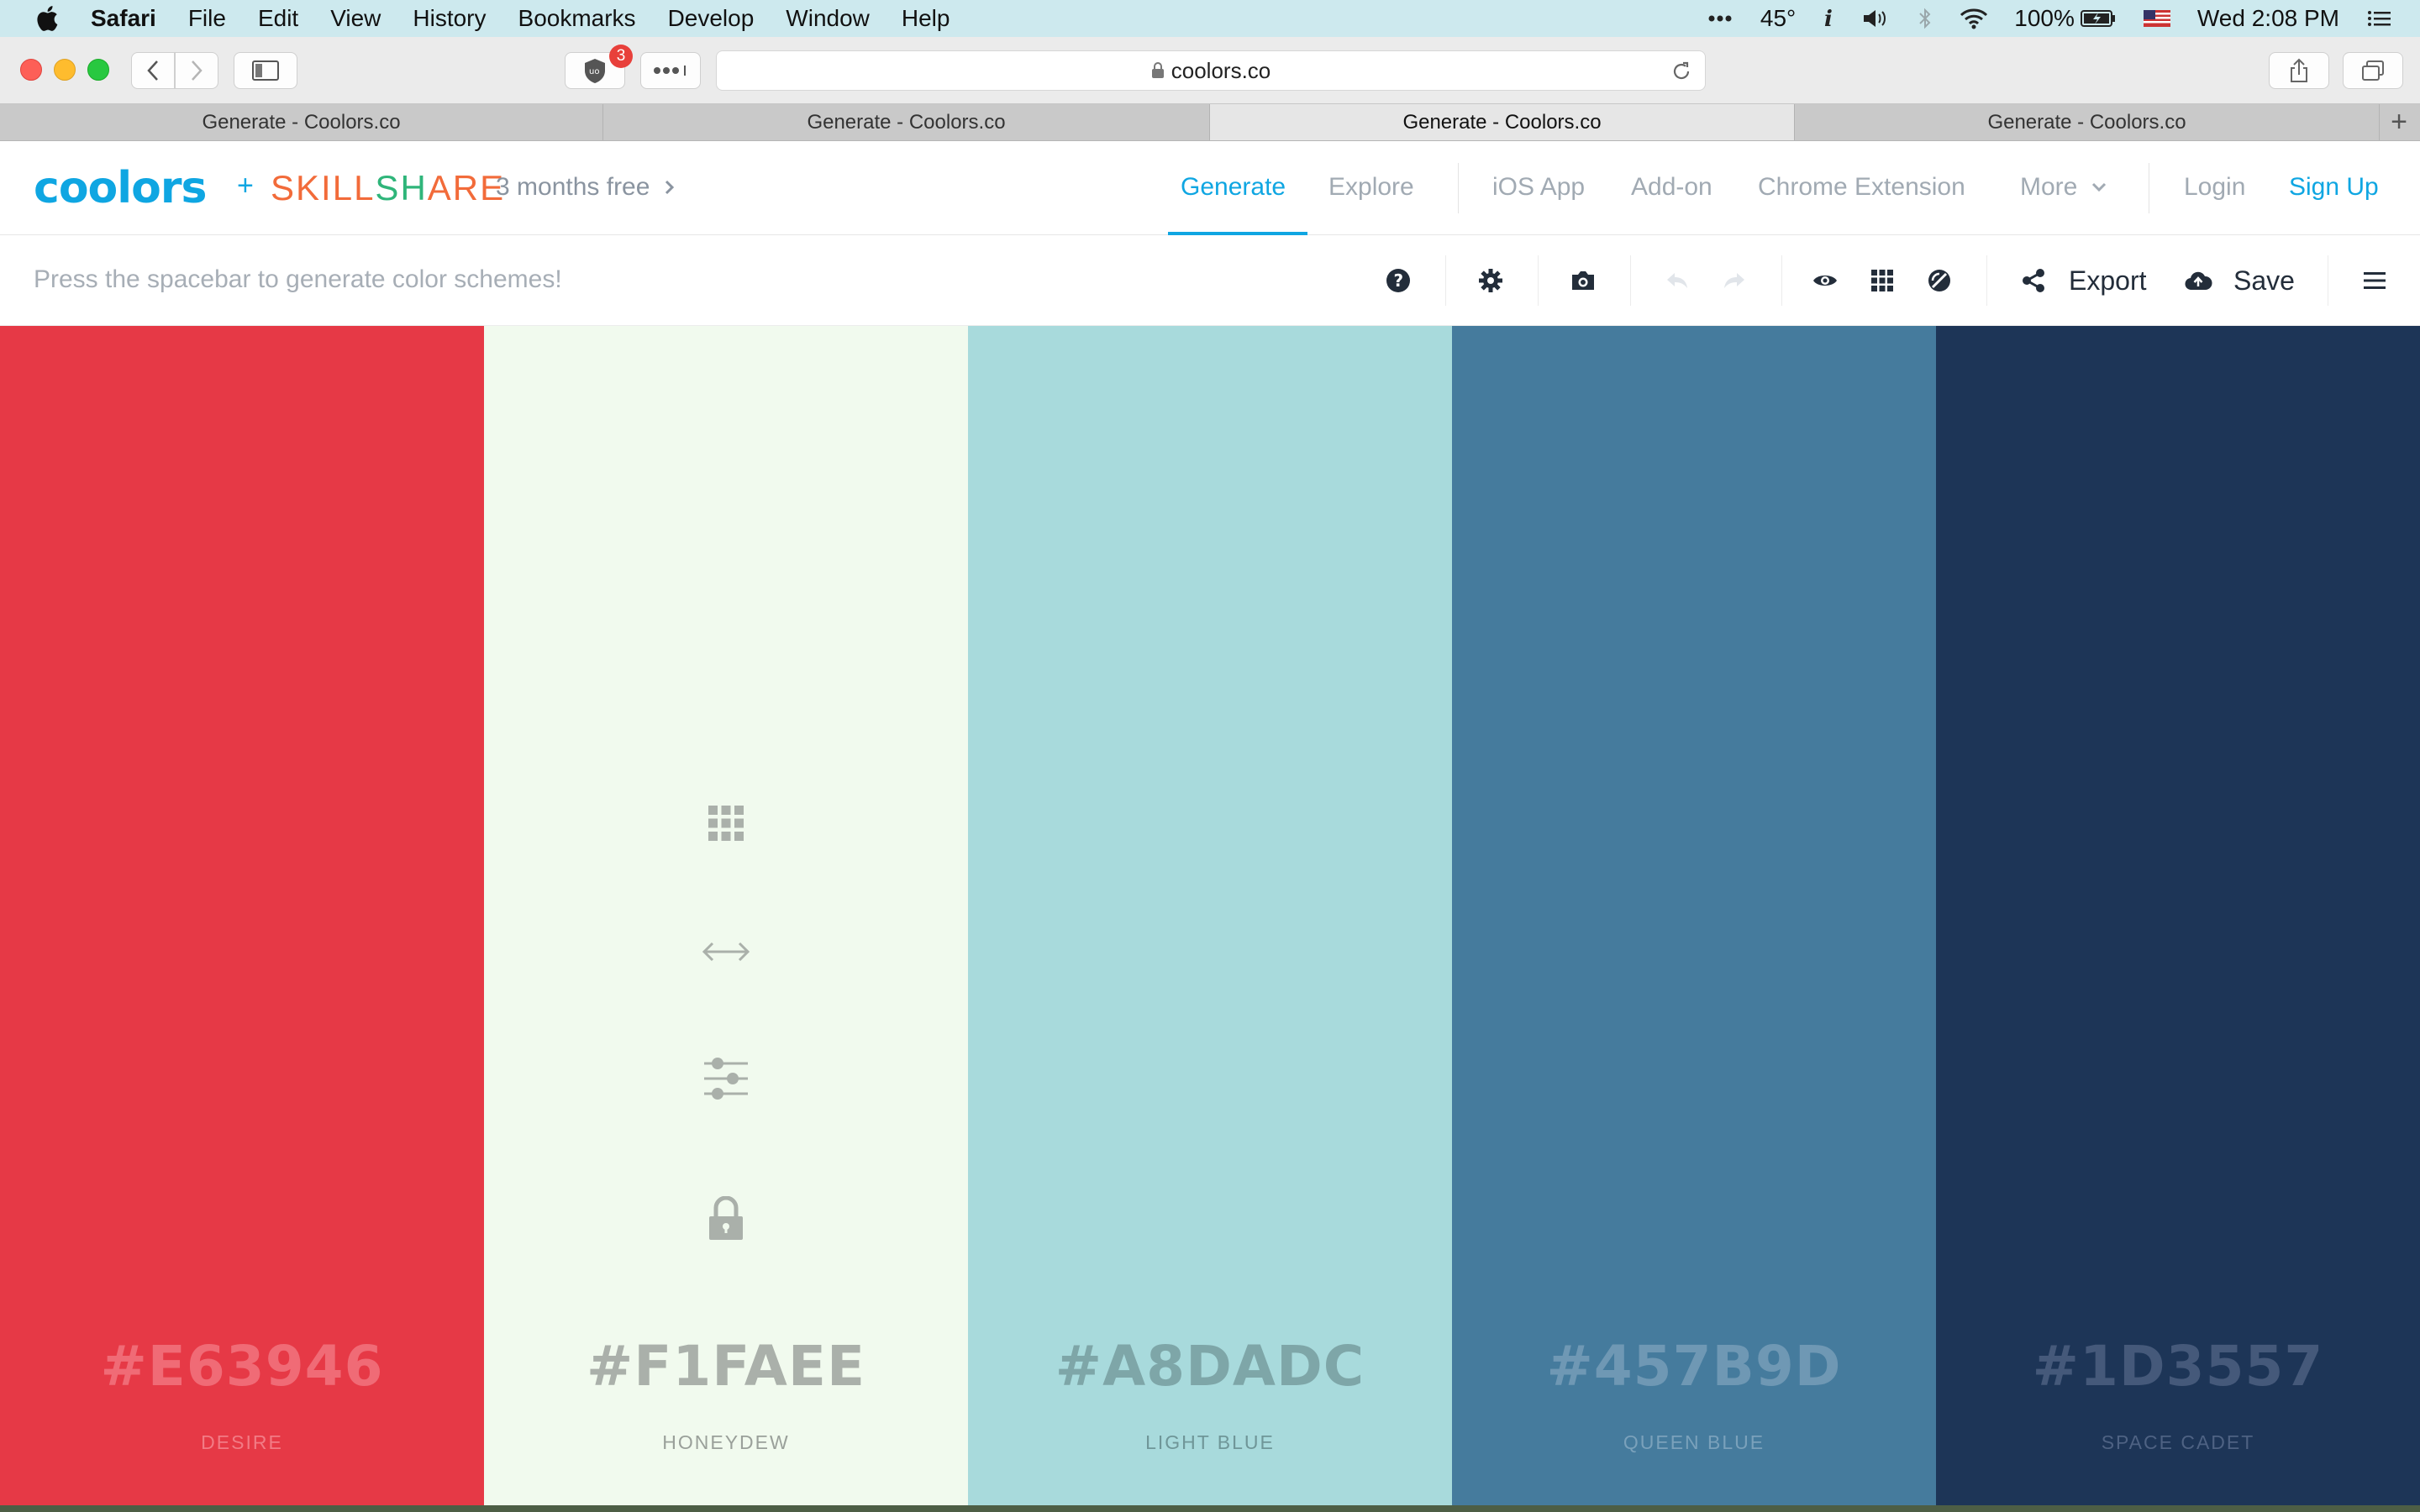 This screenshot has height=1512, width=2420. Describe the element at coordinates (2178, 1442) in the screenshot. I see `swatch-color-name: SPACE CADET` at that location.